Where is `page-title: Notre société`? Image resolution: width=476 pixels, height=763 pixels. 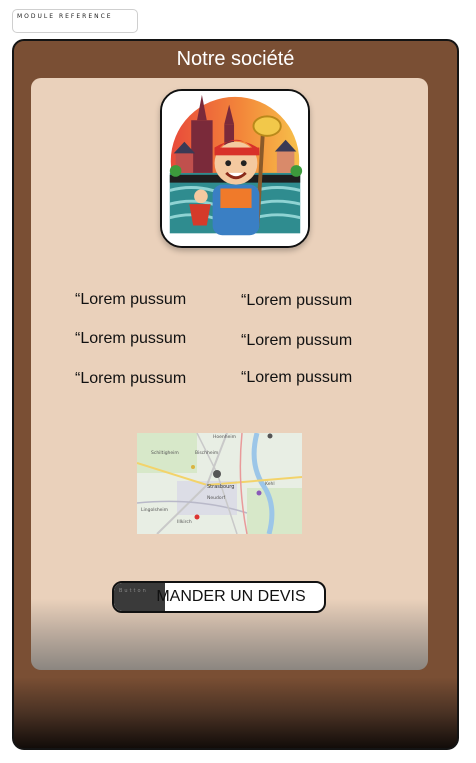 page-title: Notre société is located at coordinates (235, 59).